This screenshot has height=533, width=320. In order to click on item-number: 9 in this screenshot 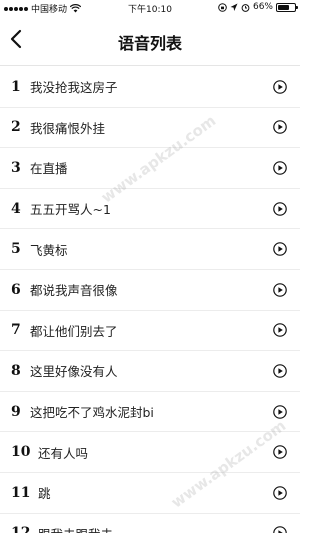, I will do `click(16, 411)`.